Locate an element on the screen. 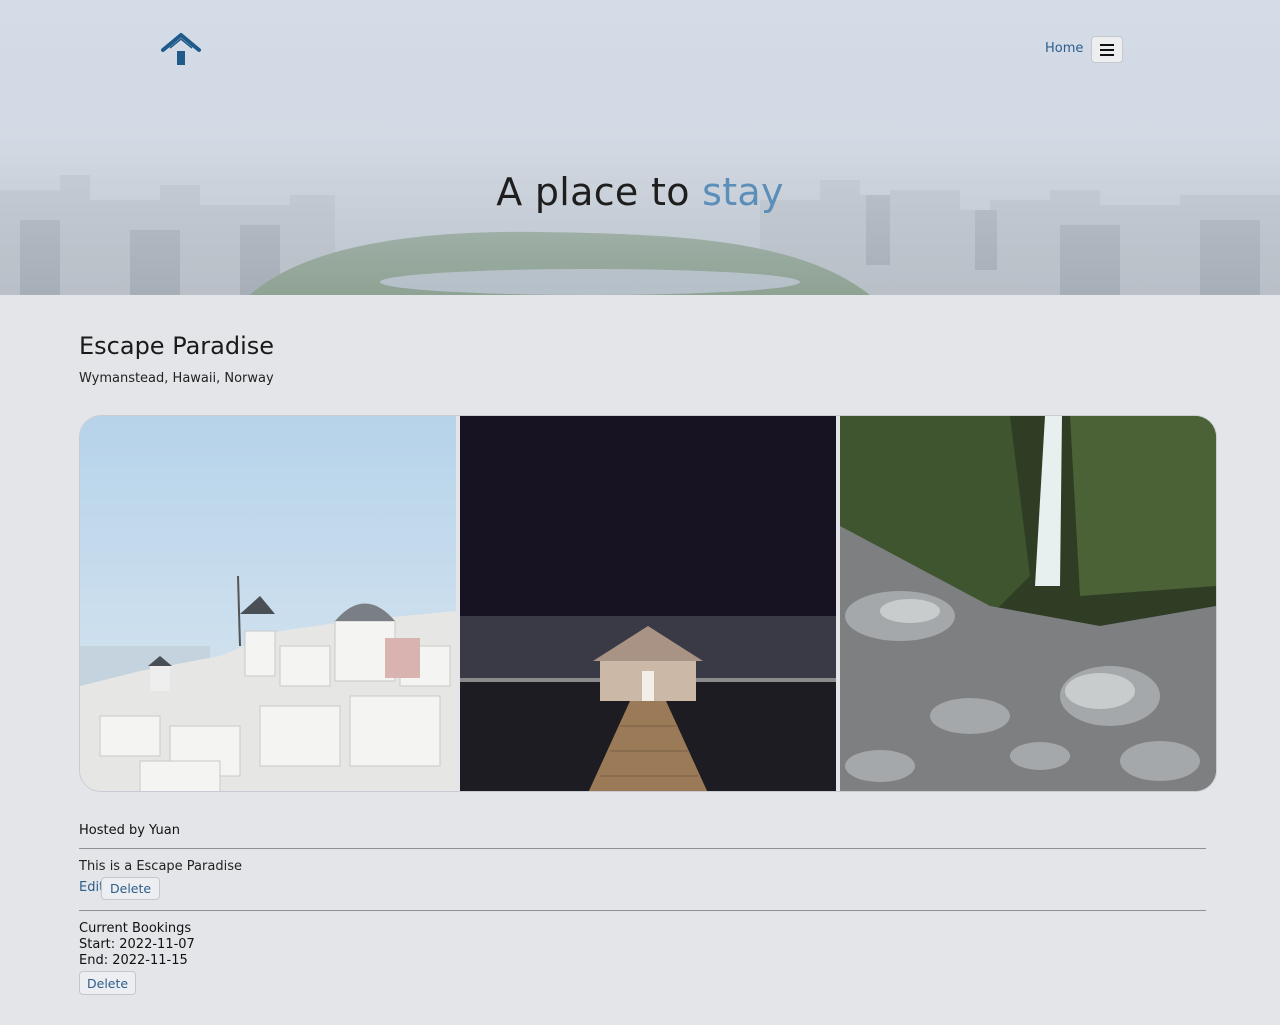 This screenshot has height=1025, width=1280. hero-title: A place to stay is located at coordinates (640, 192).